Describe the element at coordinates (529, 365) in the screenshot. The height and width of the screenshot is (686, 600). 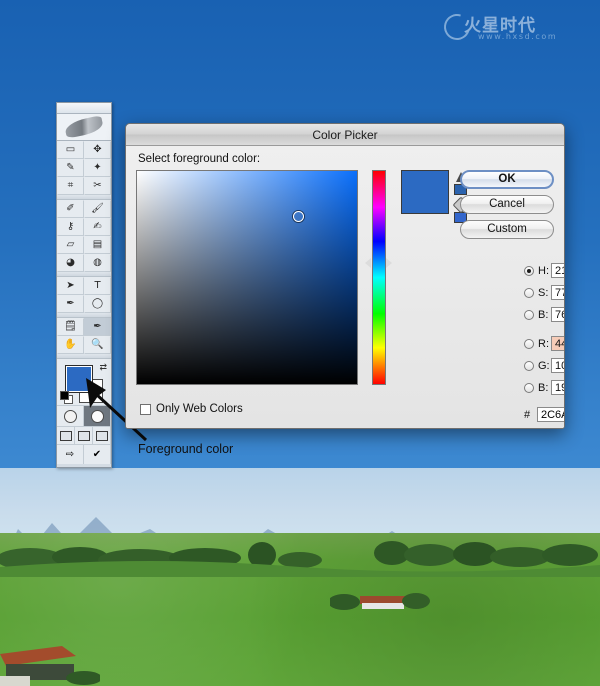
I see `green-radio` at that location.